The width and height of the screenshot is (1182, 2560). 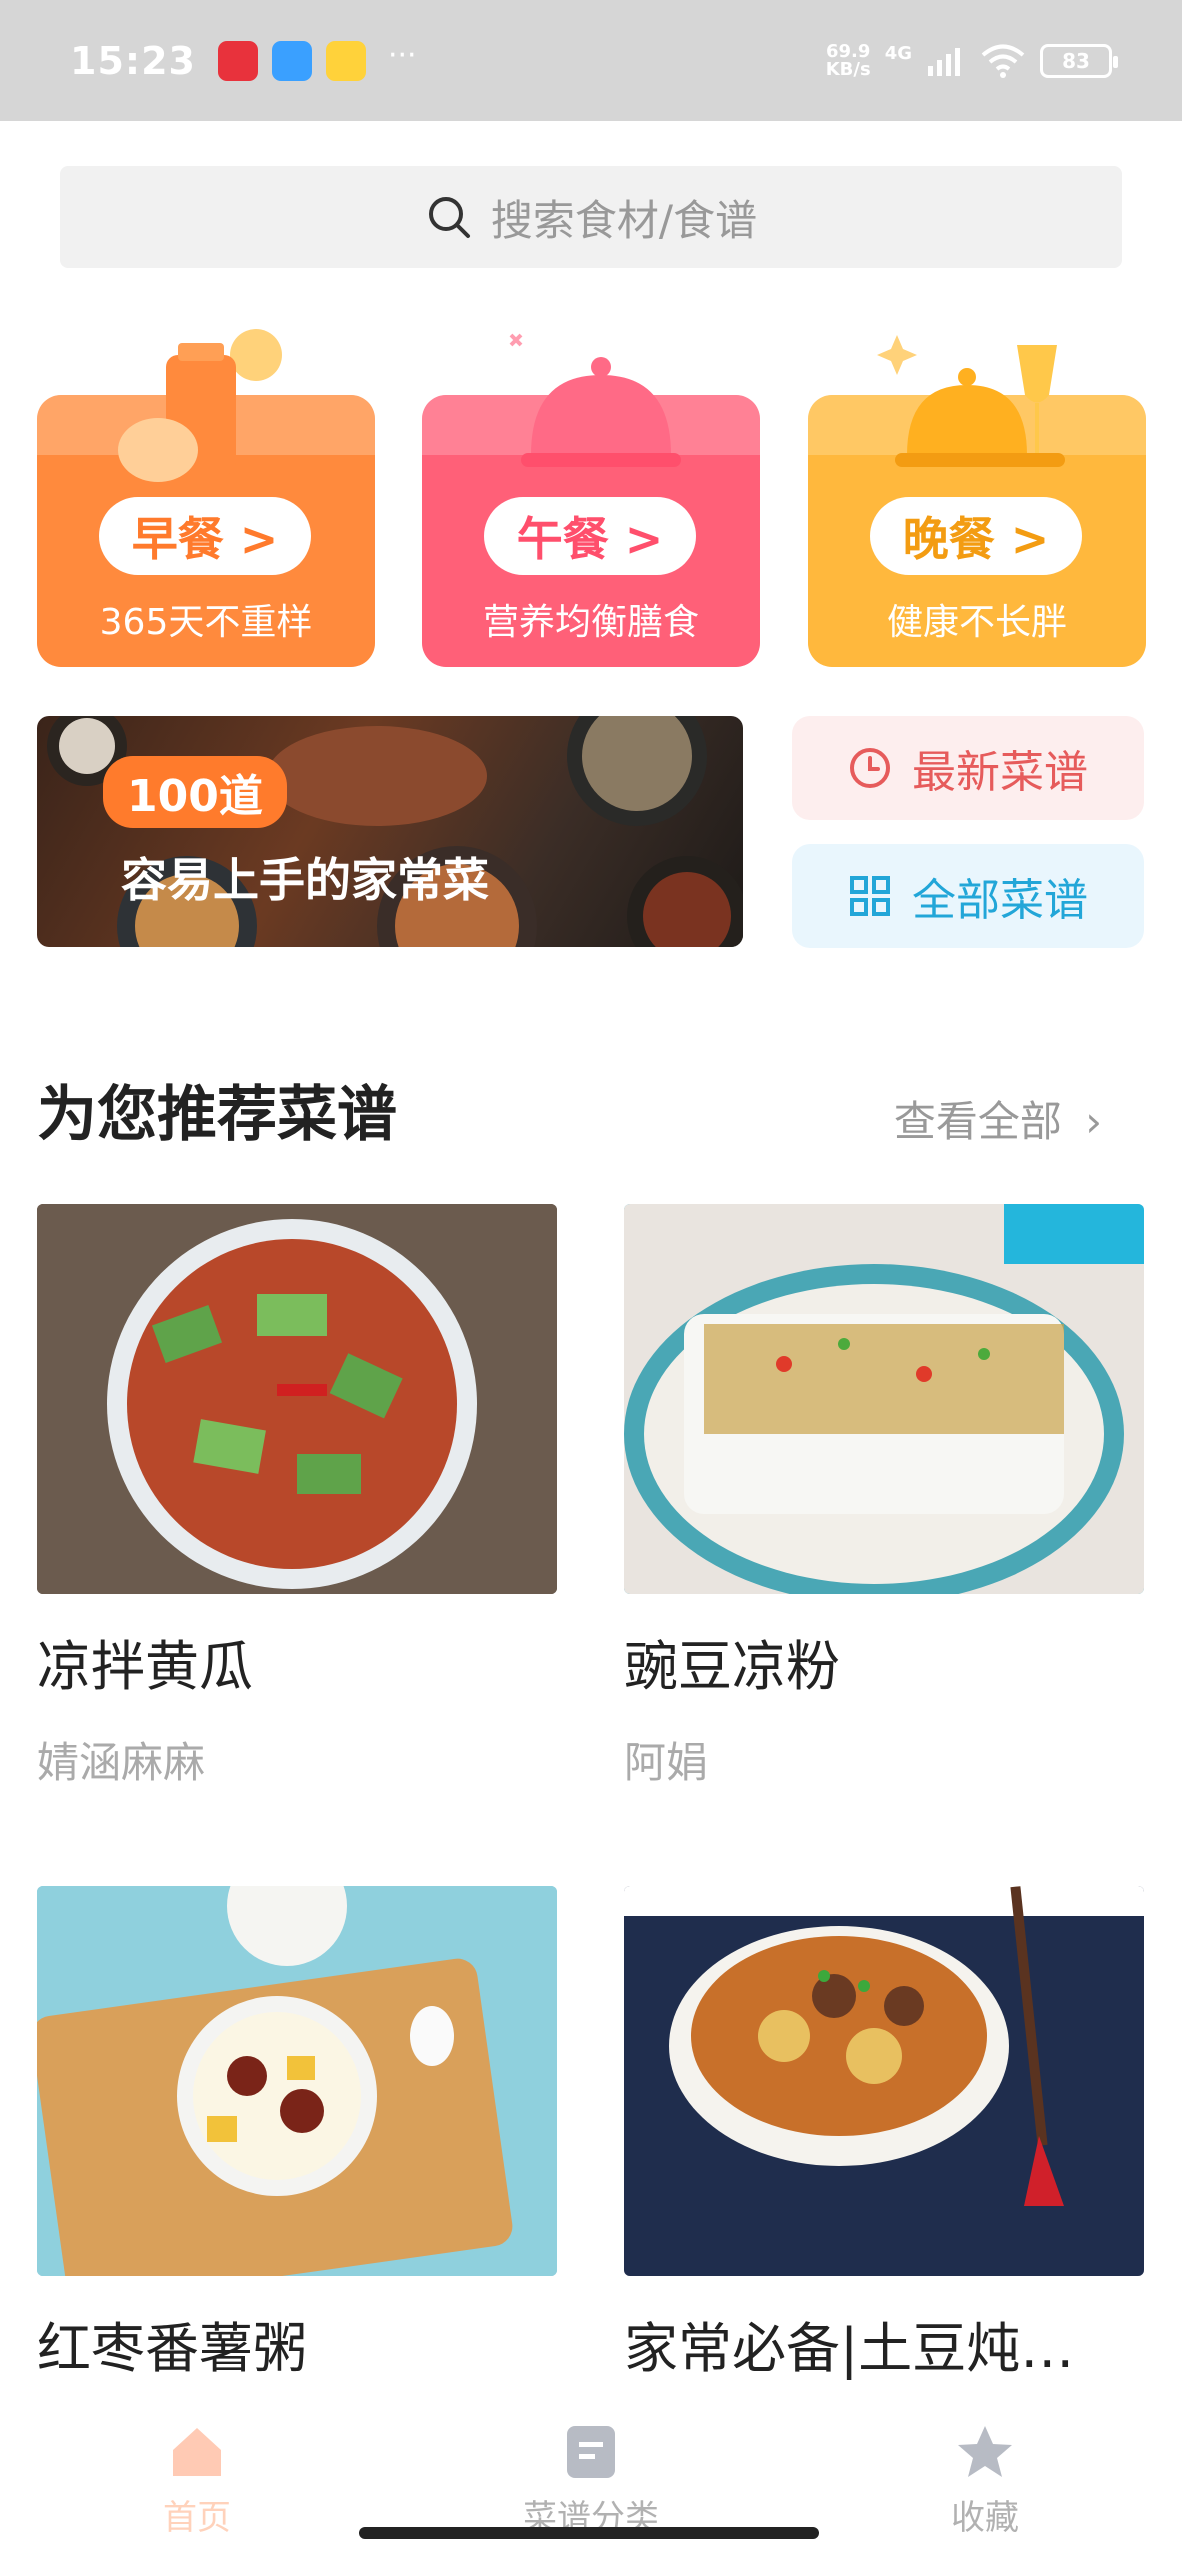 I want to click on dinner-subtitle: 健康不长胖, so click(x=976, y=622).